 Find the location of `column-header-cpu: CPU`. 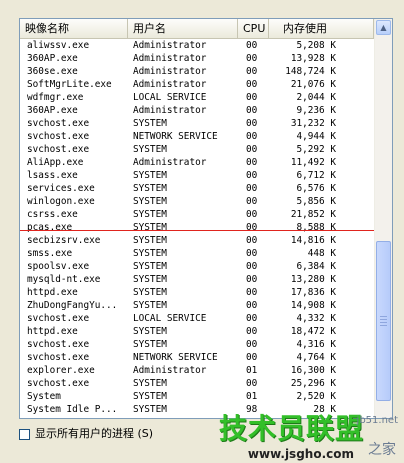

column-header-cpu: CPU is located at coordinates (253, 28).